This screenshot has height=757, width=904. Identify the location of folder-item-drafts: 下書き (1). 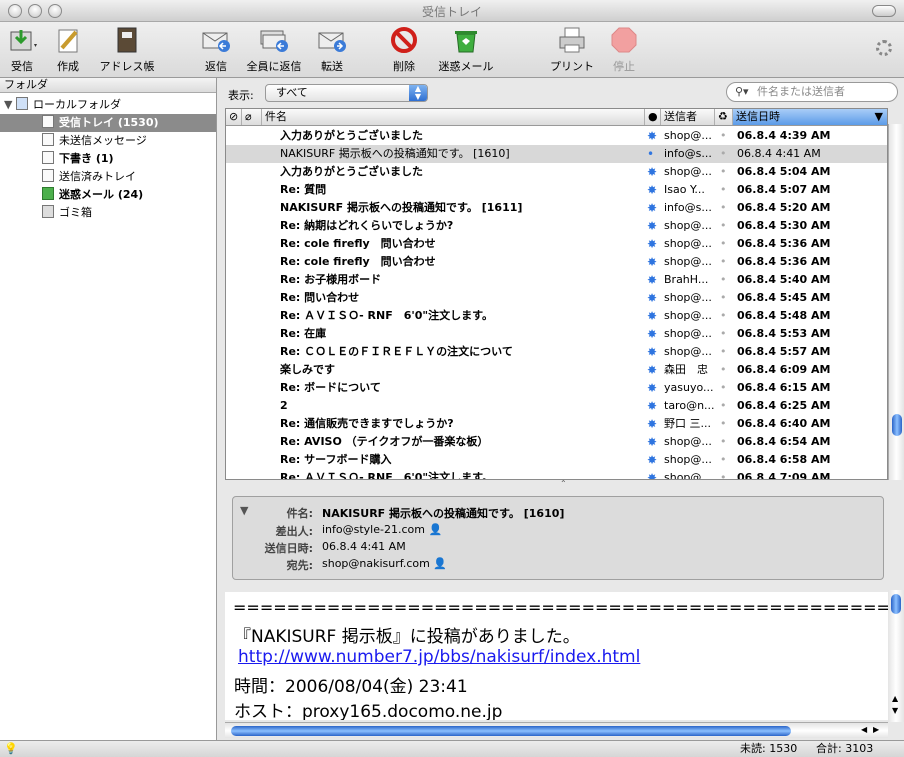
(78, 159).